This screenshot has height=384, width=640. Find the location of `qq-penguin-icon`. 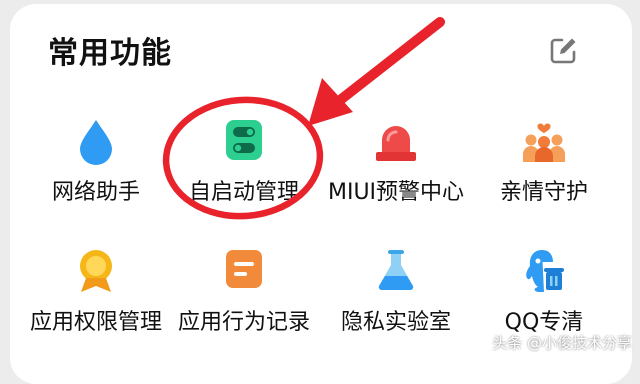

qq-penguin-icon is located at coordinates (545, 271).